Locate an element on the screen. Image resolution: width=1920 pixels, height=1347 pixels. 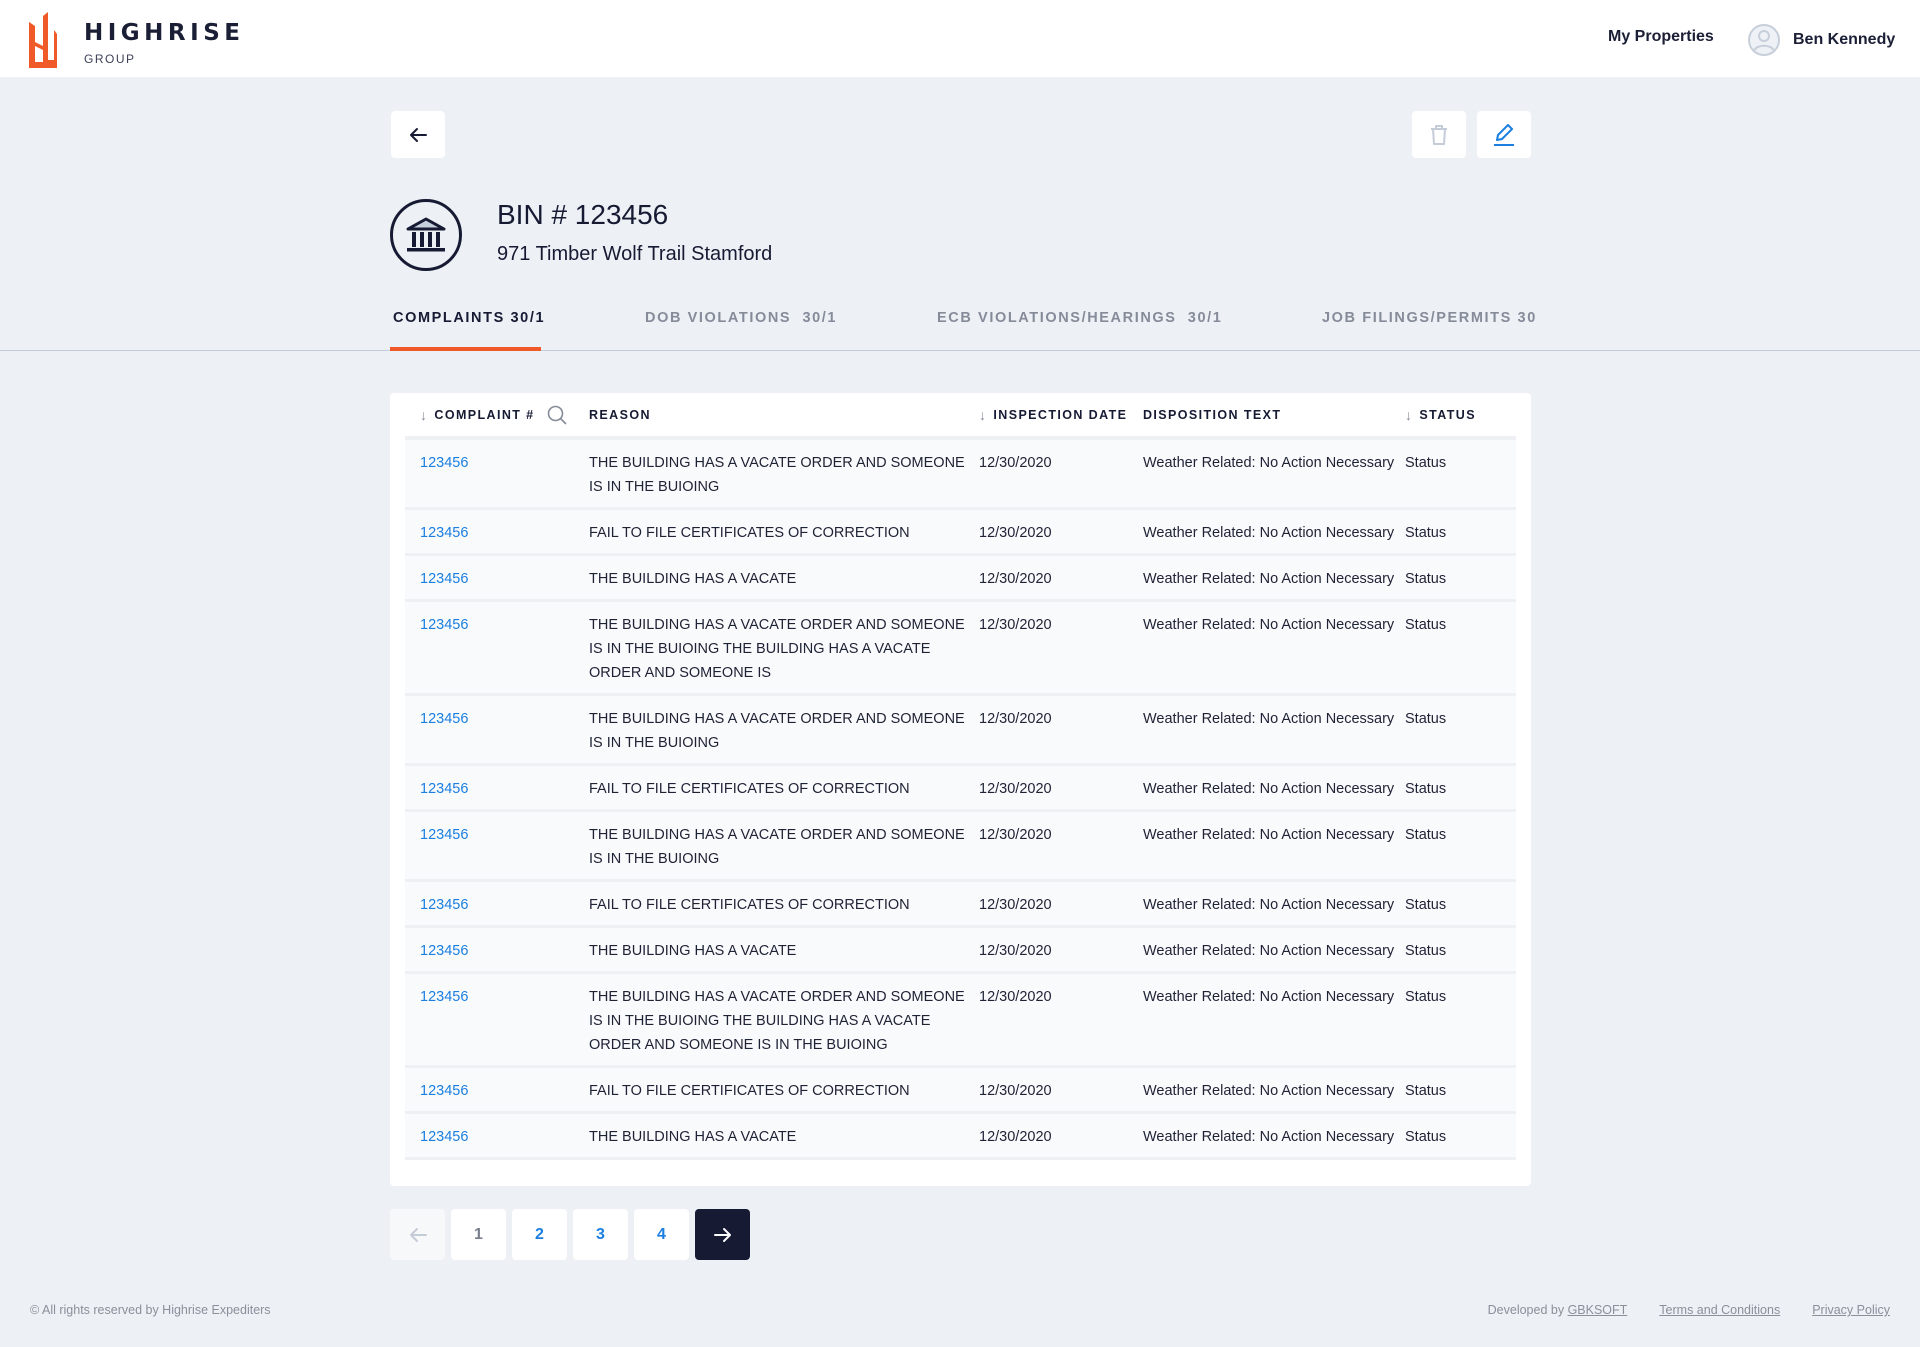
header-inspection-date: ↓ INSPECTION DATE is located at coordinates (1053, 415).